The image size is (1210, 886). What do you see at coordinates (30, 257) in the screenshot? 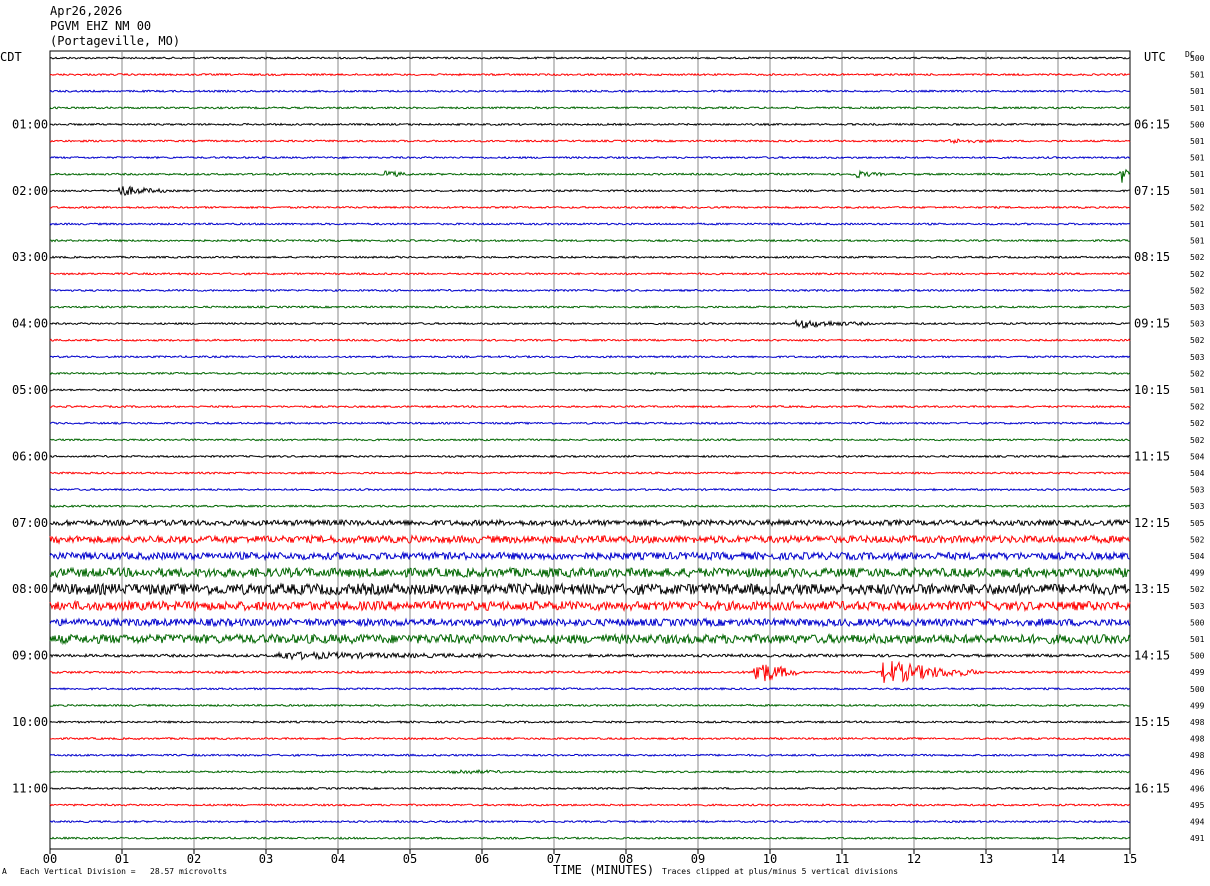
I see `left-hour-label: 03:00` at bounding box center [30, 257].